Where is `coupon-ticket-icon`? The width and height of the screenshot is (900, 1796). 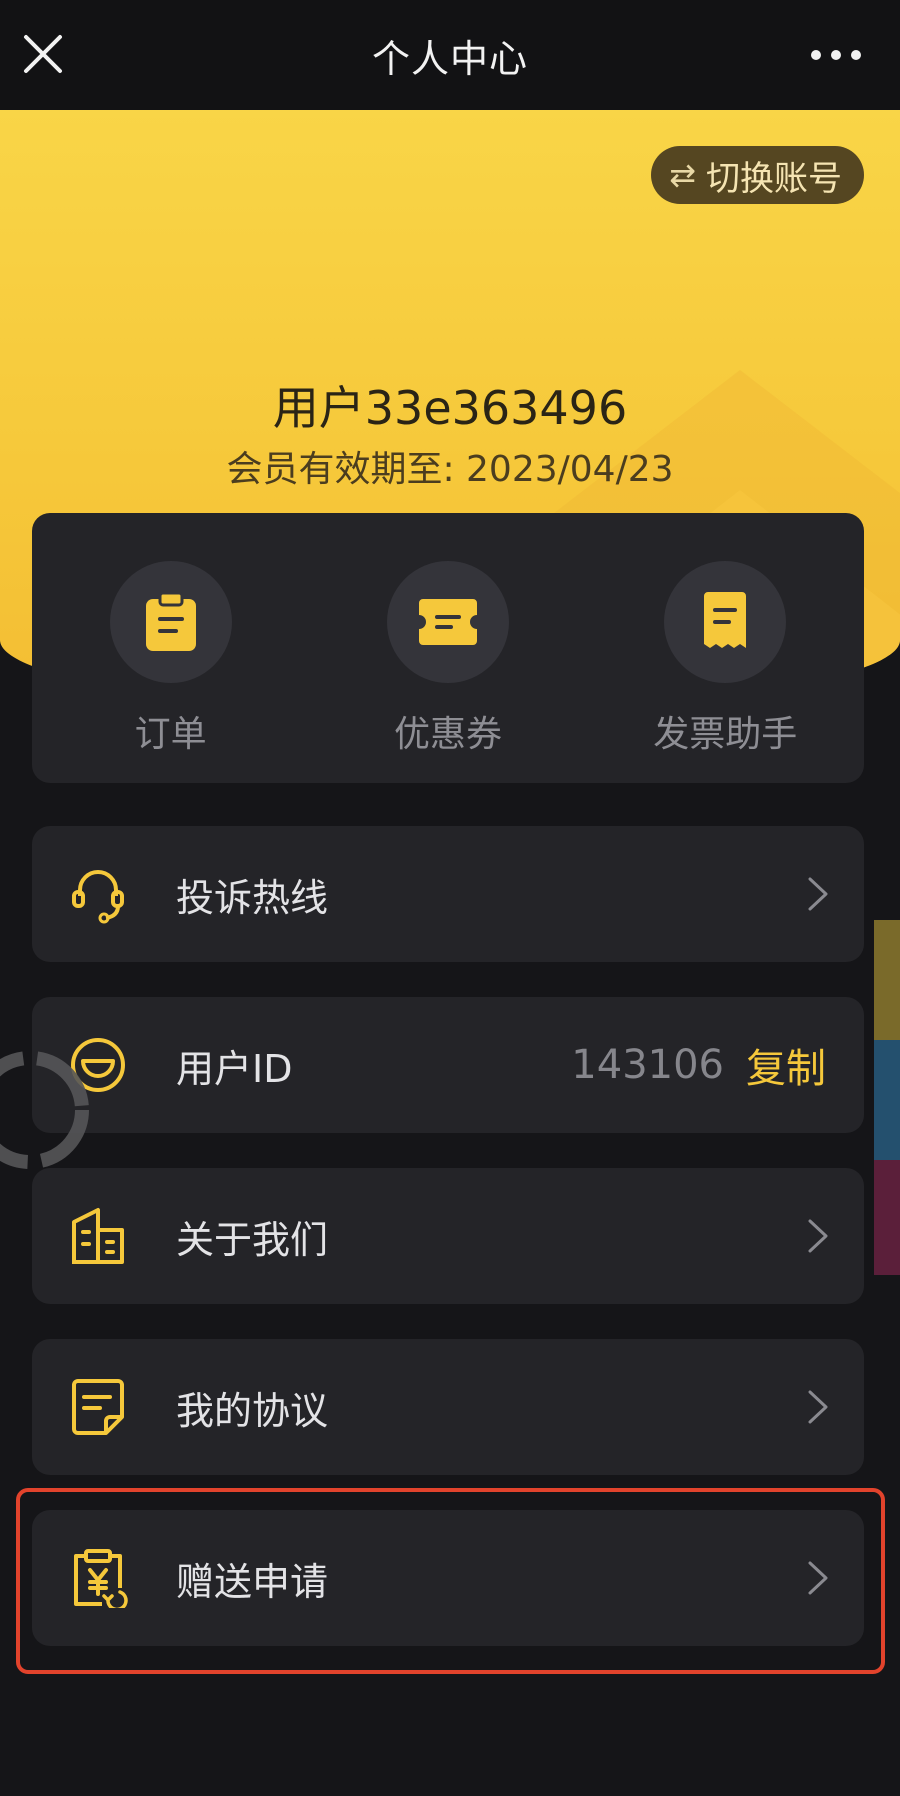
coupon-ticket-icon is located at coordinates (447, 622).